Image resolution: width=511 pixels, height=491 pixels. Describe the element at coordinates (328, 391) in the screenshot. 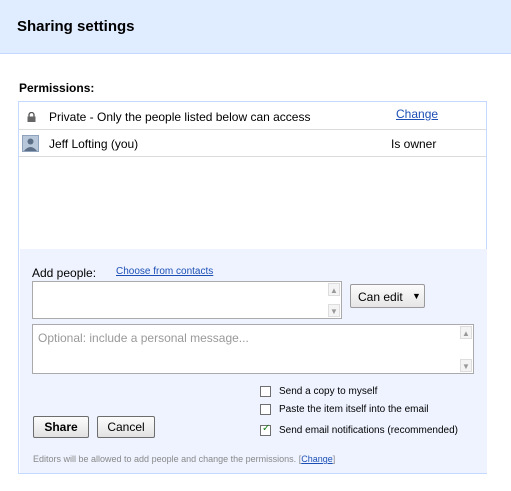

I see `send-copy-label: Send a copy to myself` at that location.